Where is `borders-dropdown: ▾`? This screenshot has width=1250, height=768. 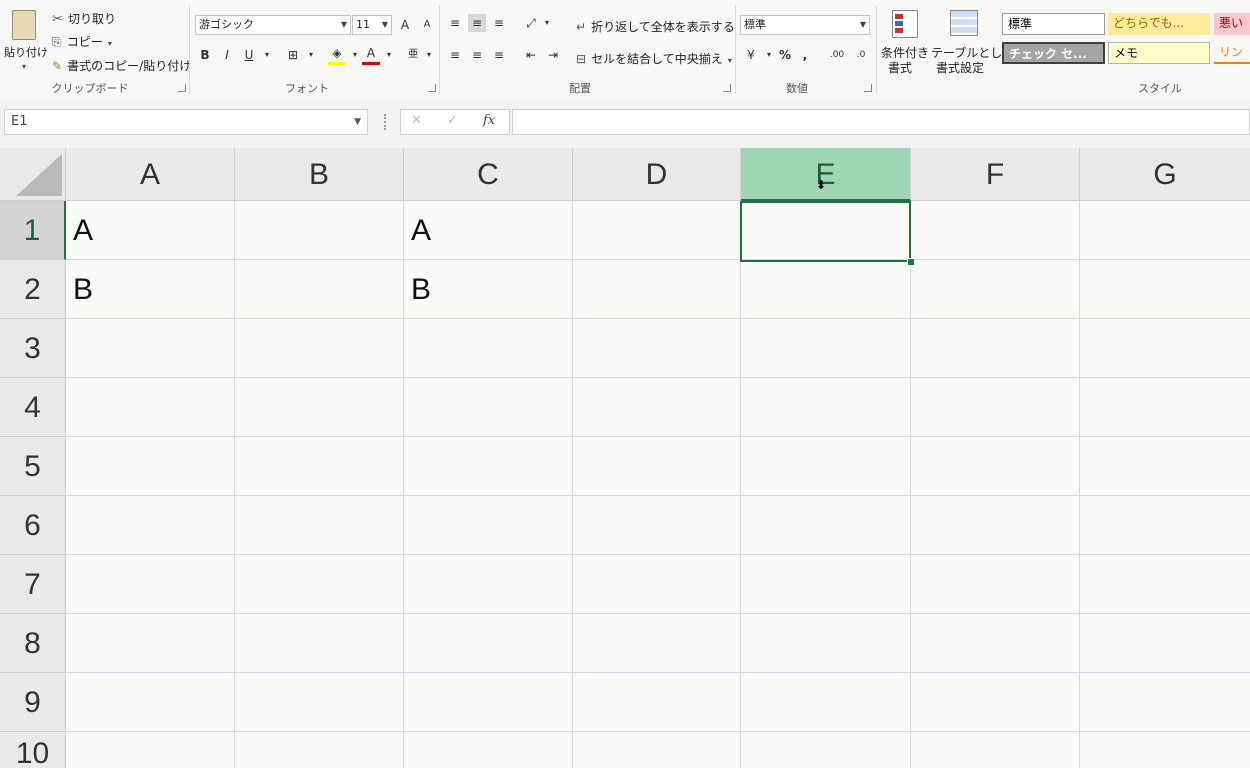 borders-dropdown: ▾ is located at coordinates (311, 55).